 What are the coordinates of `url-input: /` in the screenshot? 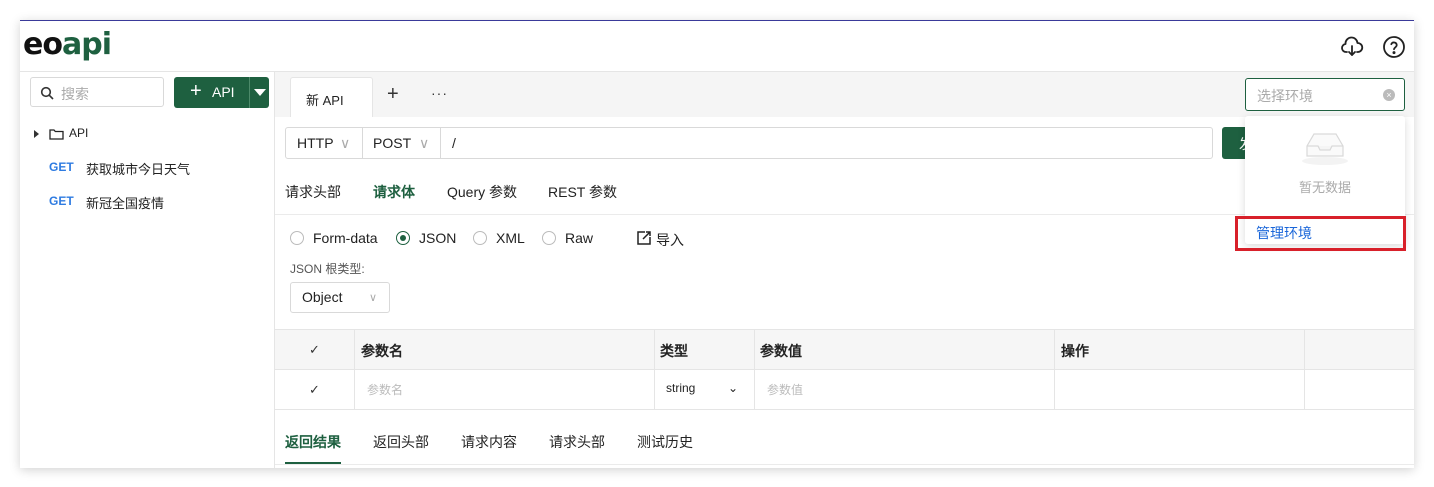 It's located at (454, 143).